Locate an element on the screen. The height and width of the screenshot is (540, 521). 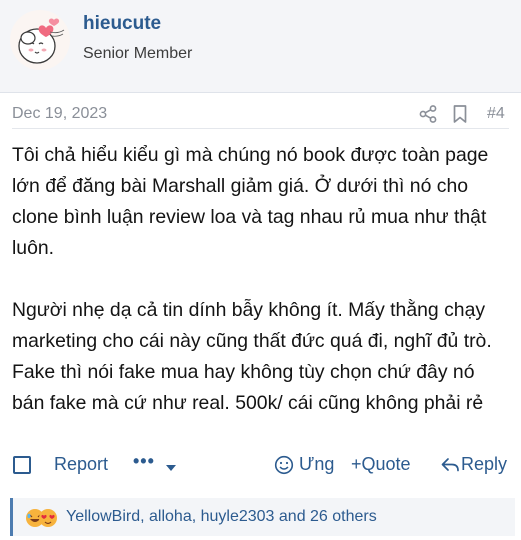
post-actions: Report ••• Ưng +Quote Reply is located at coordinates (260, 465).